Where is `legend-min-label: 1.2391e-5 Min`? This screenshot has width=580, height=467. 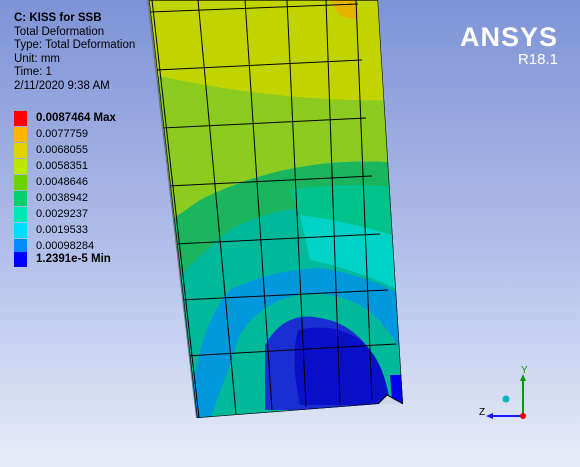
legend-min-label: 1.2391e-5 Min is located at coordinates (73, 259).